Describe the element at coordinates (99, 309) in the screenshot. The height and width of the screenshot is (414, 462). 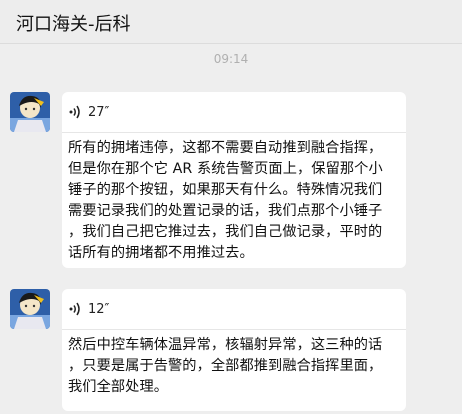
I see `voice-duration: 12″` at that location.